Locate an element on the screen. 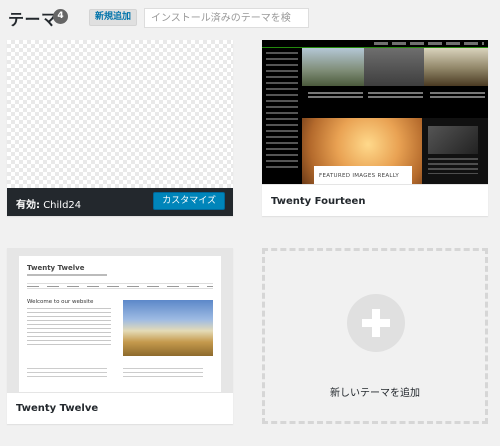 This screenshot has width=500, height=446. theme-name: 有効: Child24 is located at coordinates (48, 203).